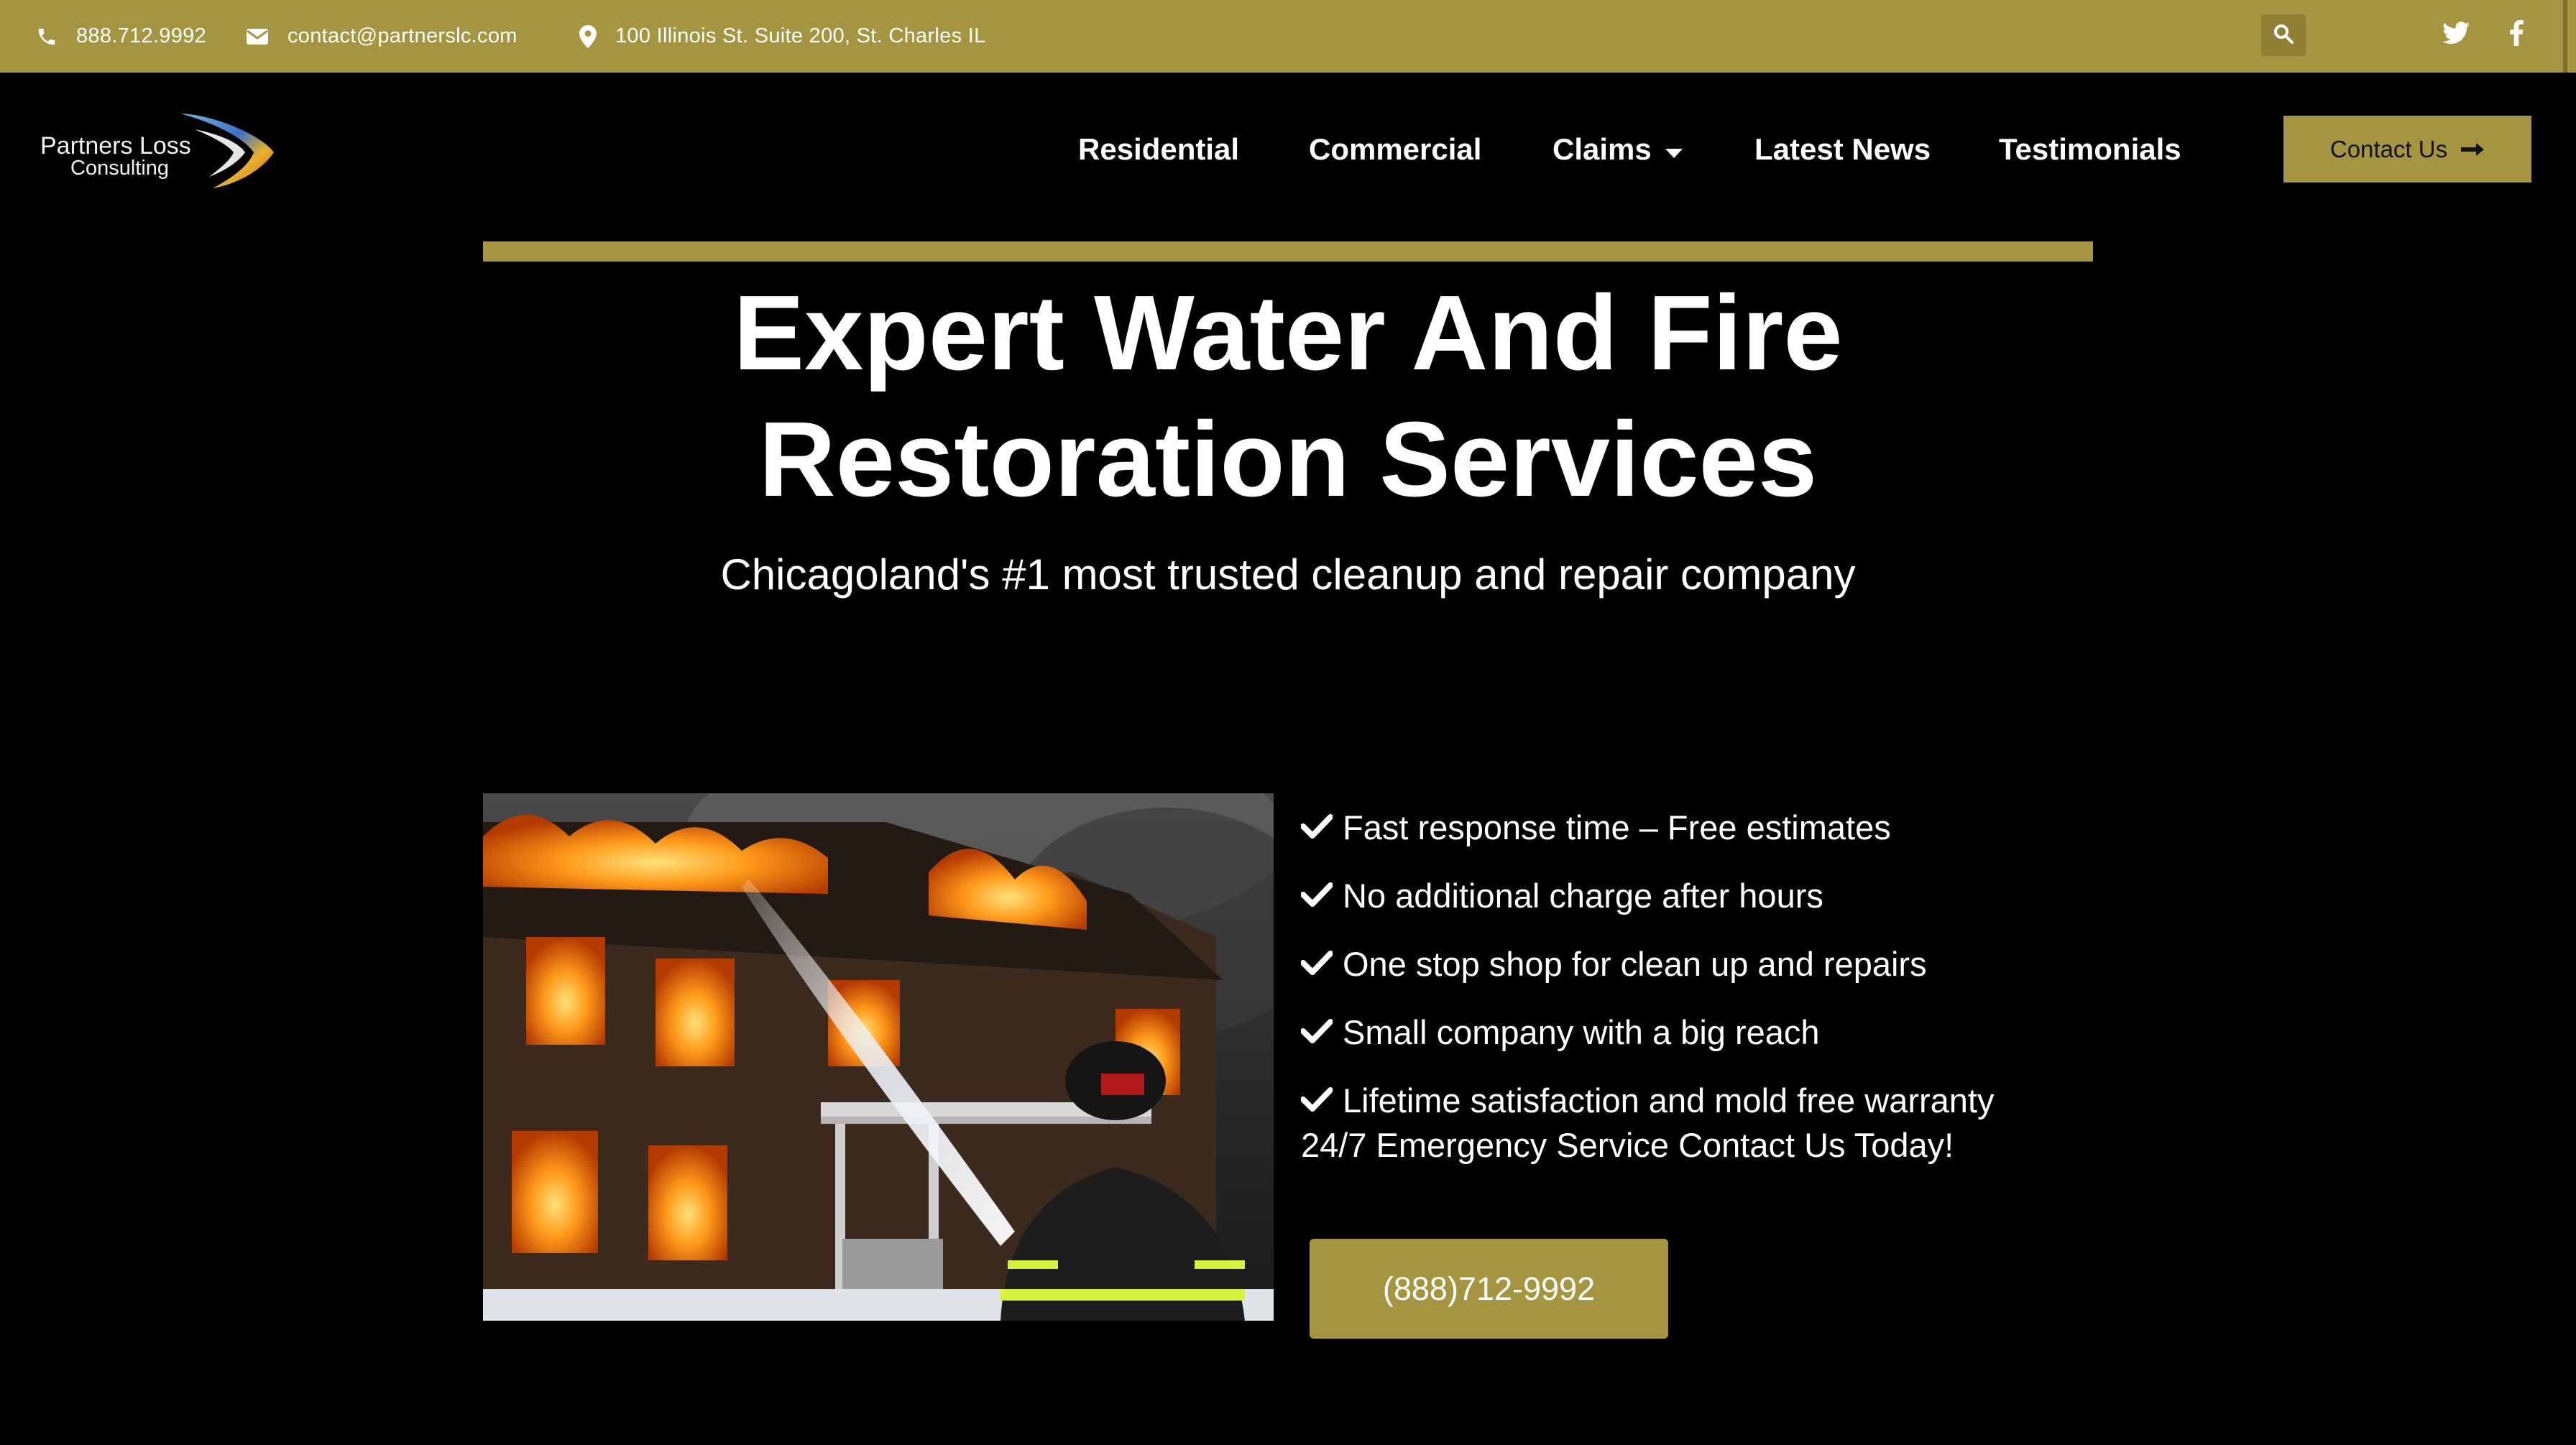  What do you see at coordinates (1617, 827) in the screenshot?
I see `feature-text: Fast response time – Free estimates` at bounding box center [1617, 827].